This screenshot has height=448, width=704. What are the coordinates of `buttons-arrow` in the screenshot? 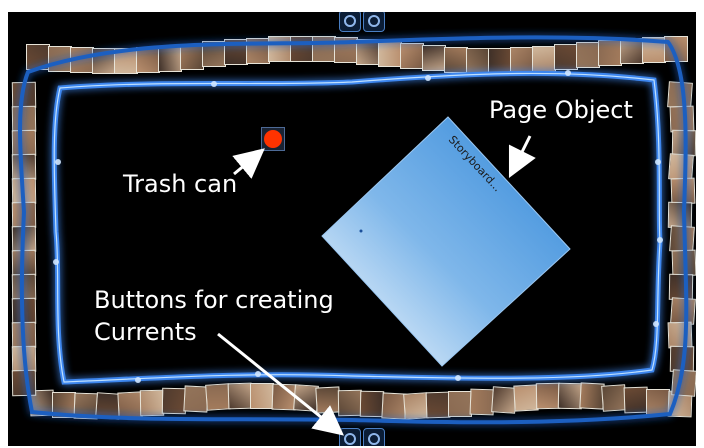 It's located at (281, 384).